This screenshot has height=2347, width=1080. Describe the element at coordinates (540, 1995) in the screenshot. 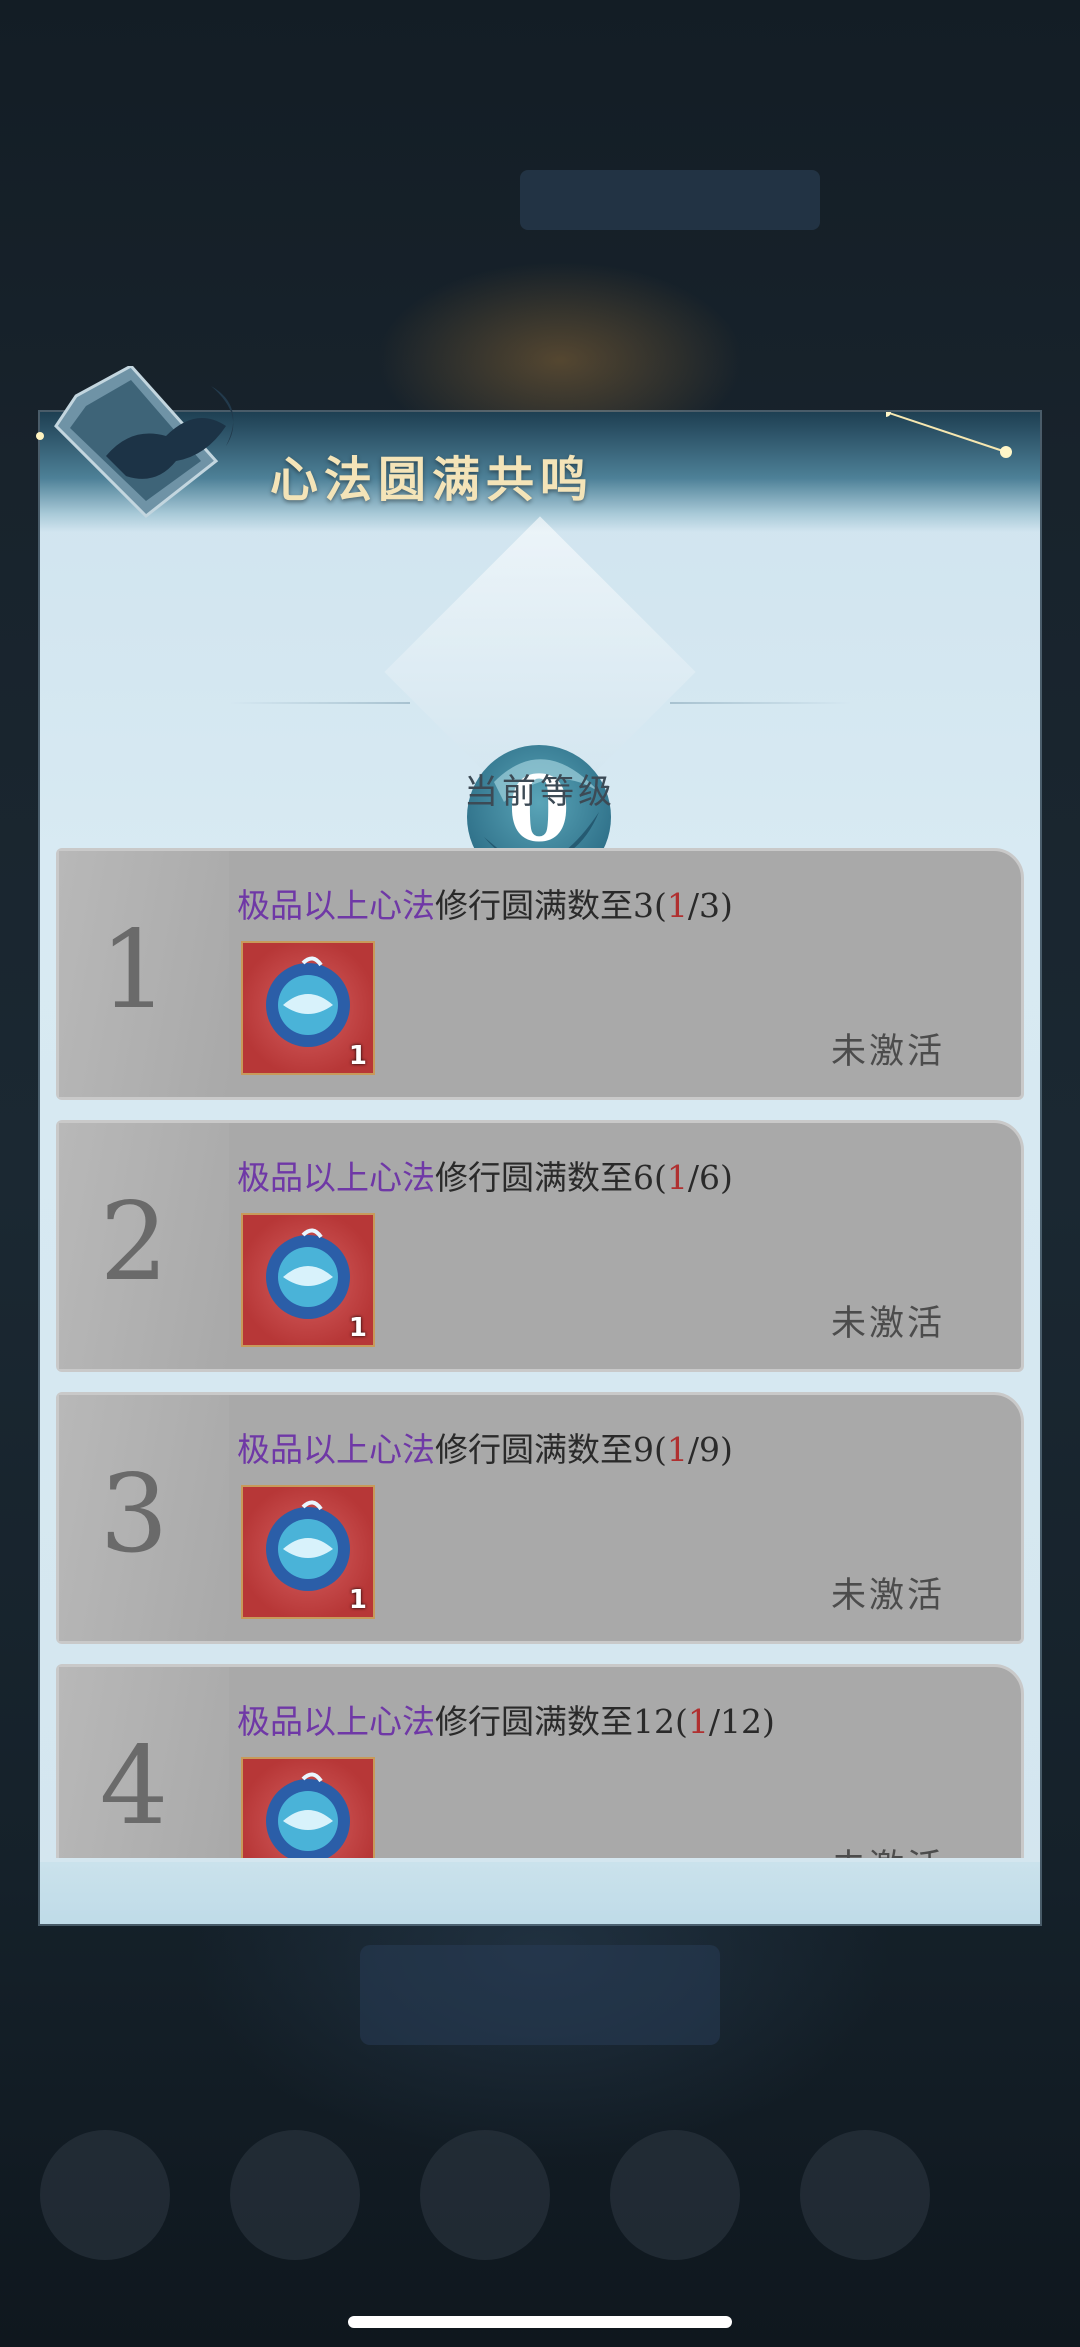

I see `background-button` at that location.